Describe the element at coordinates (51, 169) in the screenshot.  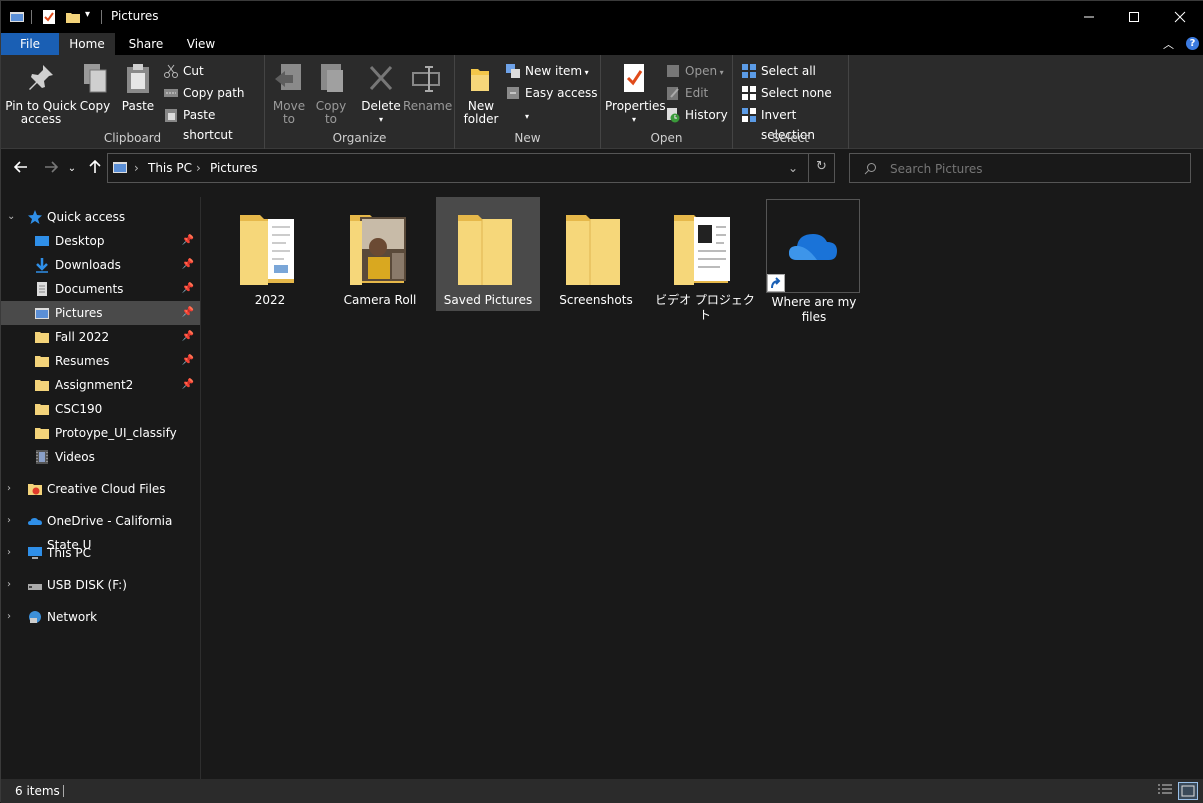
I see `forward-button` at that location.